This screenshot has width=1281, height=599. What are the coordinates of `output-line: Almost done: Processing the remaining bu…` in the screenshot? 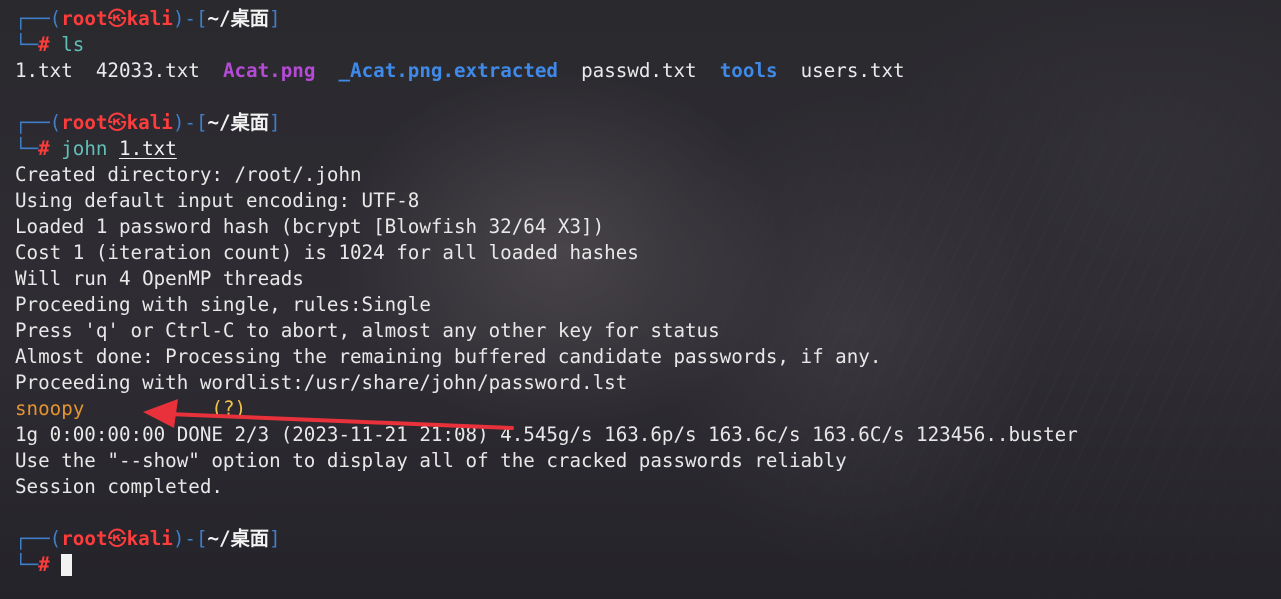 It's located at (448, 356).